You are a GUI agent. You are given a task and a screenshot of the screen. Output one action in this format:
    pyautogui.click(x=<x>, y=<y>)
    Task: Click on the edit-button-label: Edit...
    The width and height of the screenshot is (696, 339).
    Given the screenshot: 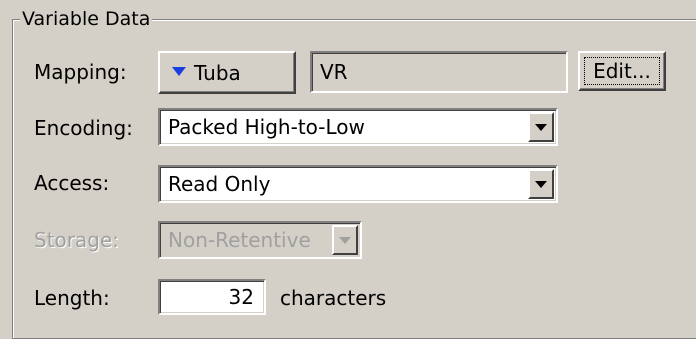 What is the action you would take?
    pyautogui.click(x=622, y=71)
    